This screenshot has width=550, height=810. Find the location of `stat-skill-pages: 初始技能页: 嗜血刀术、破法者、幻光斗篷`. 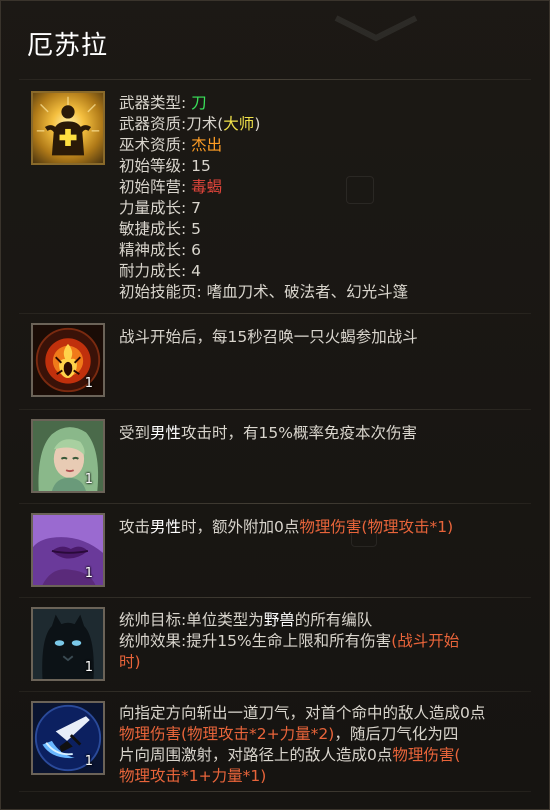

stat-skill-pages: 初始技能页: 嗜血刀术、破法者、幻光斗篷 is located at coordinates (324, 292).